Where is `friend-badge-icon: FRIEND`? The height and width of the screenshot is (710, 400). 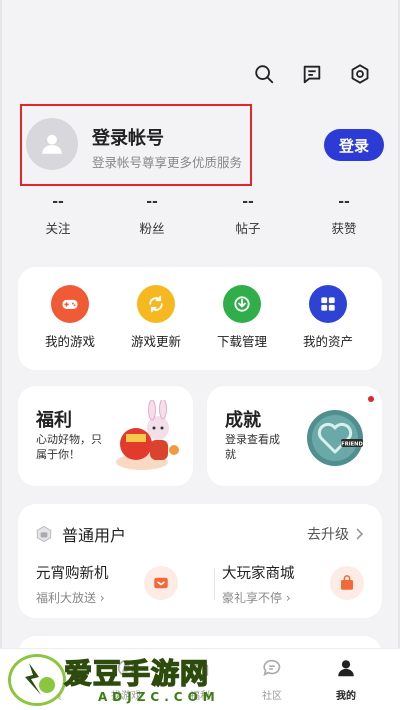 friend-badge-icon: FRIEND is located at coordinates (335, 438).